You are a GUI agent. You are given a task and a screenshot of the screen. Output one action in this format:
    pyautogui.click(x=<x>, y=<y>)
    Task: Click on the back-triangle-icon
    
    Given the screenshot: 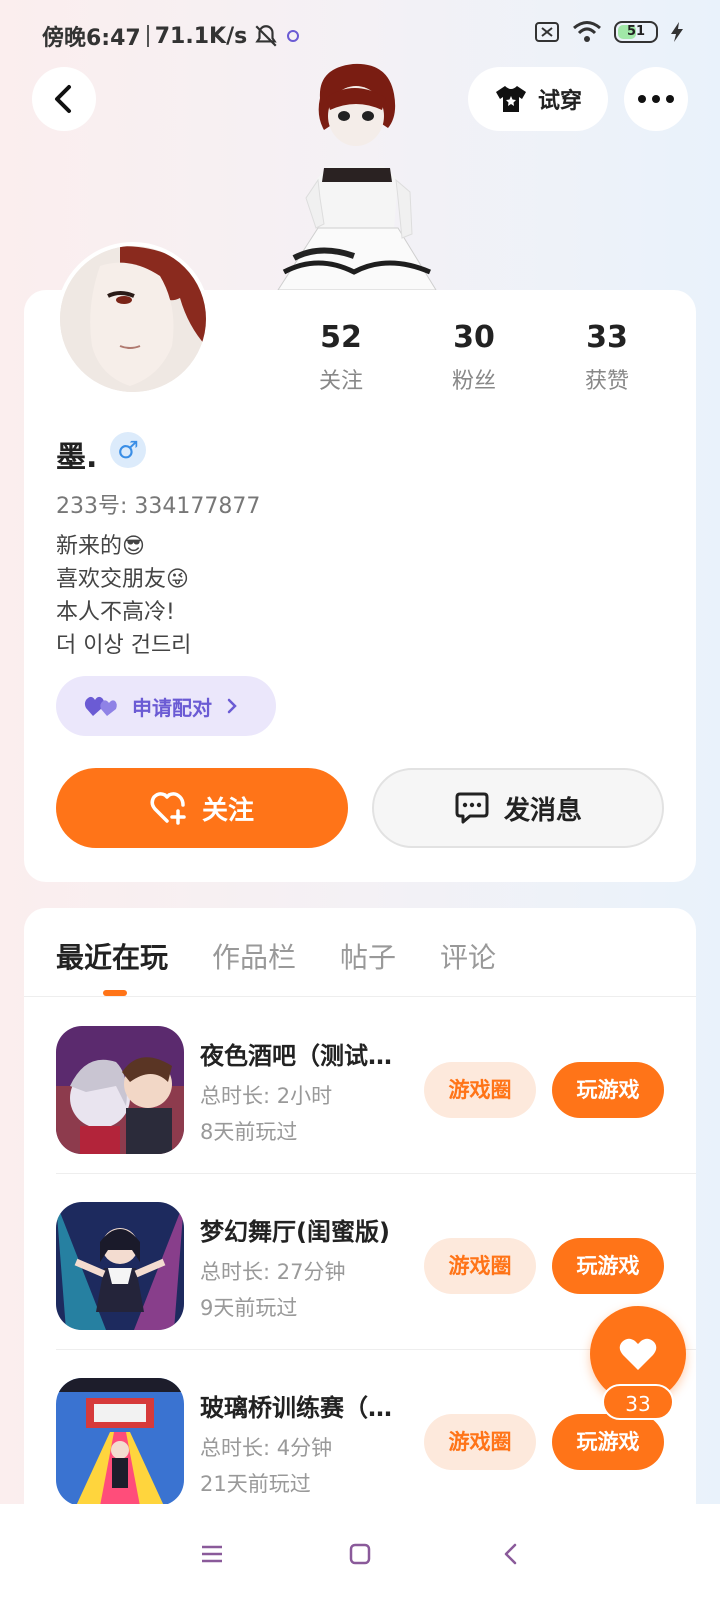 What is the action you would take?
    pyautogui.click(x=510, y=1554)
    